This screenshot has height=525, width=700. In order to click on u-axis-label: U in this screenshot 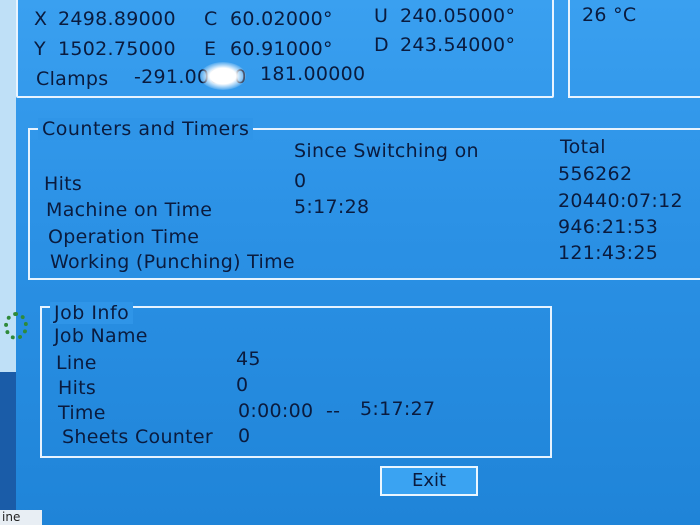, I will do `click(381, 16)`.